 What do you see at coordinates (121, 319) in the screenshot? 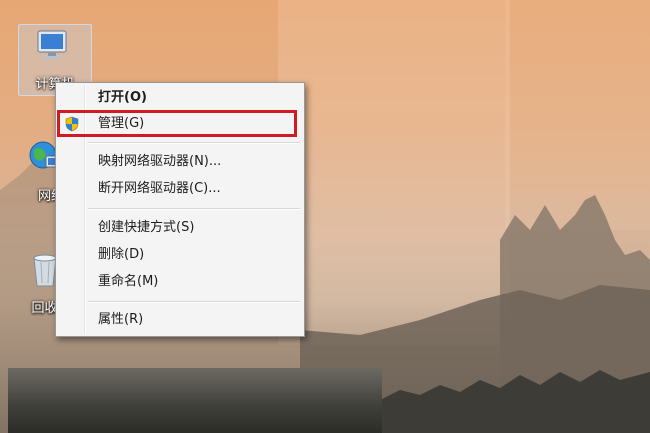
I see `menu-item-label: 属性(R)` at bounding box center [121, 319].